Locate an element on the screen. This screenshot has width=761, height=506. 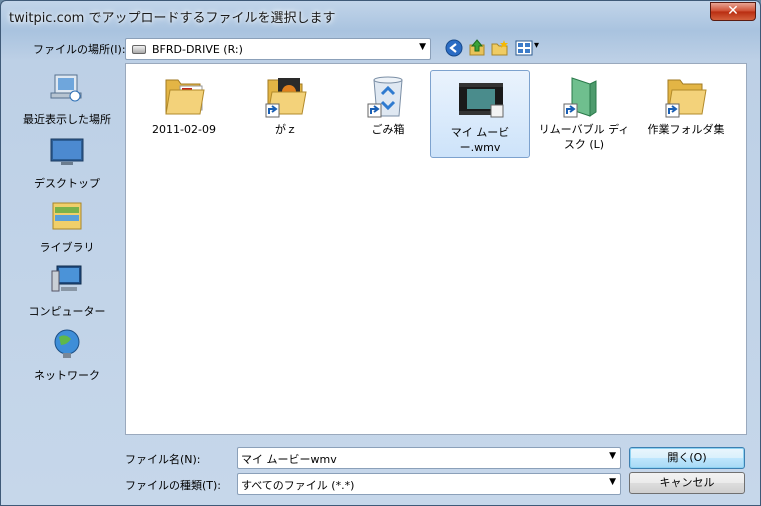
file-label: がｚ is located at coordinates (286, 129).